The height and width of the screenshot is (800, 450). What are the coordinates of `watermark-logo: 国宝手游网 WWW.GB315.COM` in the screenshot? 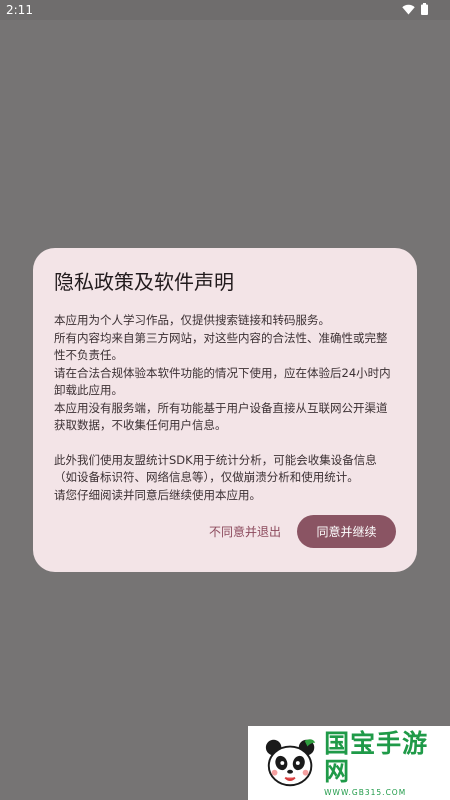 It's located at (349, 763).